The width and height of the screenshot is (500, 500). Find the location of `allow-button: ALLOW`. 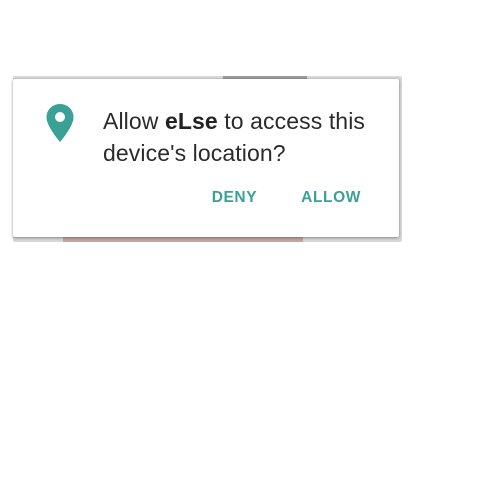

allow-button: ALLOW is located at coordinates (331, 198).